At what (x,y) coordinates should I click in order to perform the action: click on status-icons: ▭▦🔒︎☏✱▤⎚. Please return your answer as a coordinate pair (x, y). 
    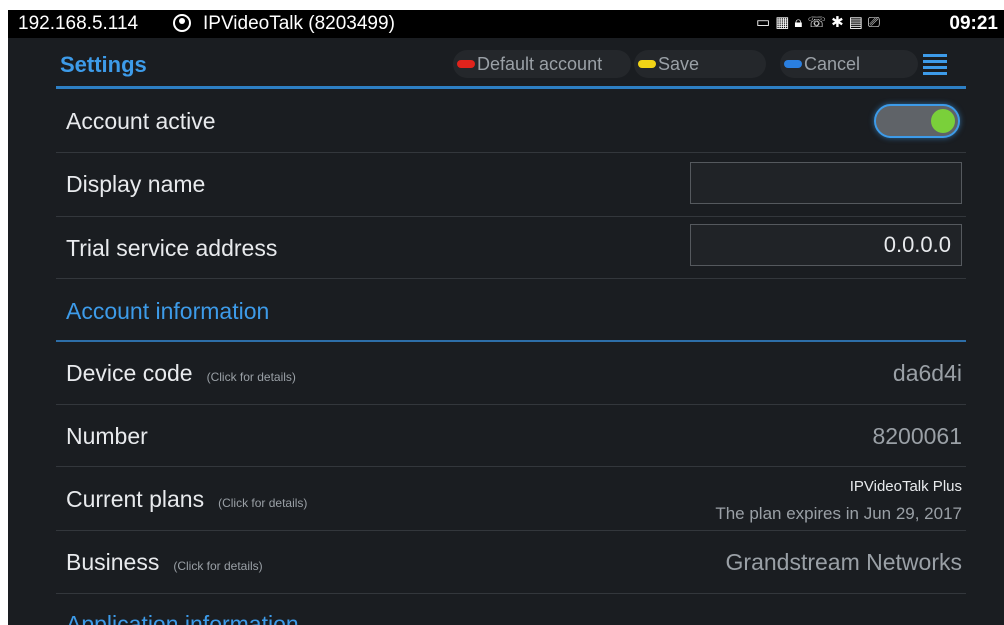
    Looking at the image, I should click on (820, 22).